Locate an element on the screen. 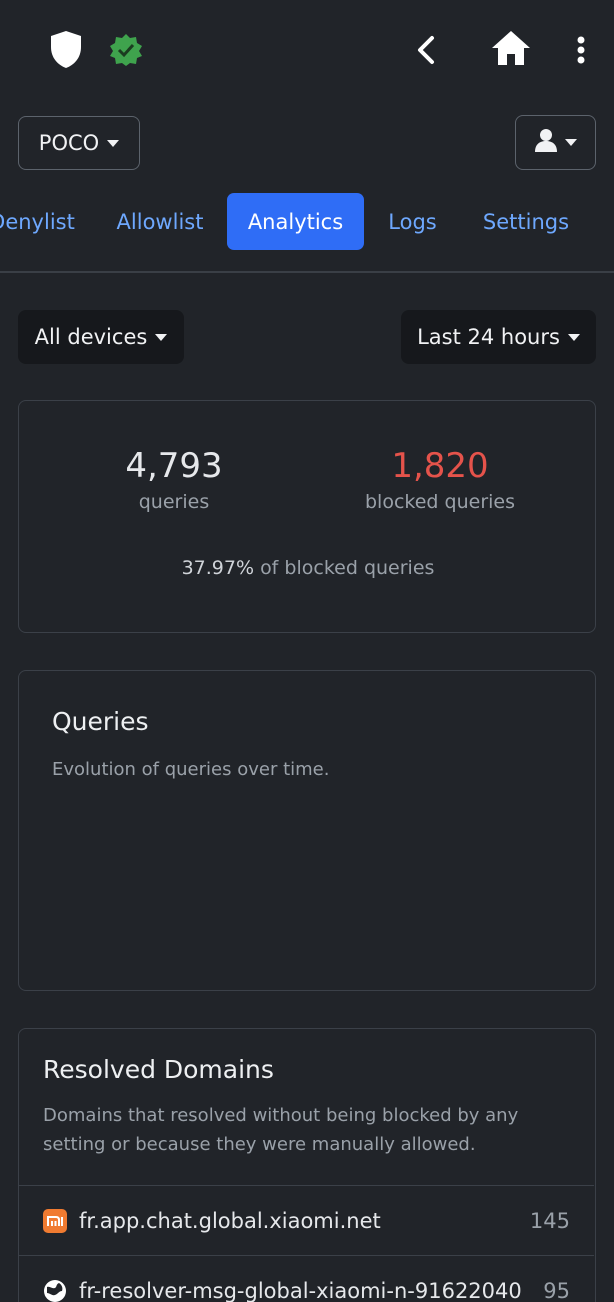 The height and width of the screenshot is (1302, 614). tab-denylist: Denylist is located at coordinates (39, 221).